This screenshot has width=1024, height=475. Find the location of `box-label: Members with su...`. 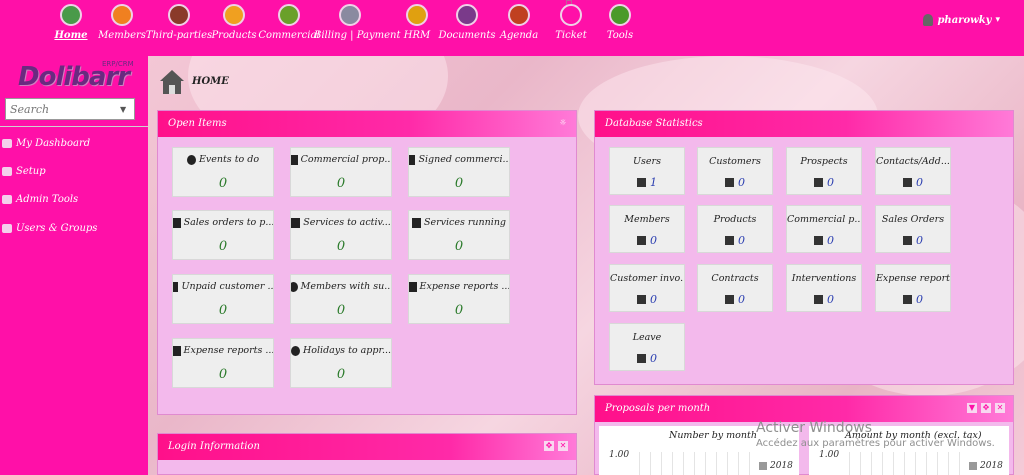

box-label: Members with su... is located at coordinates (345, 286).